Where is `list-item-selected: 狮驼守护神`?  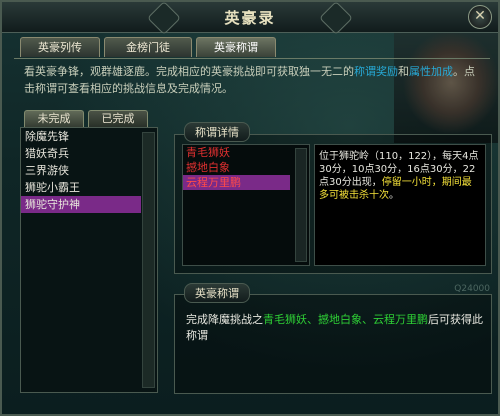
list-item-selected: 狮驼守护神 is located at coordinates (81, 204).